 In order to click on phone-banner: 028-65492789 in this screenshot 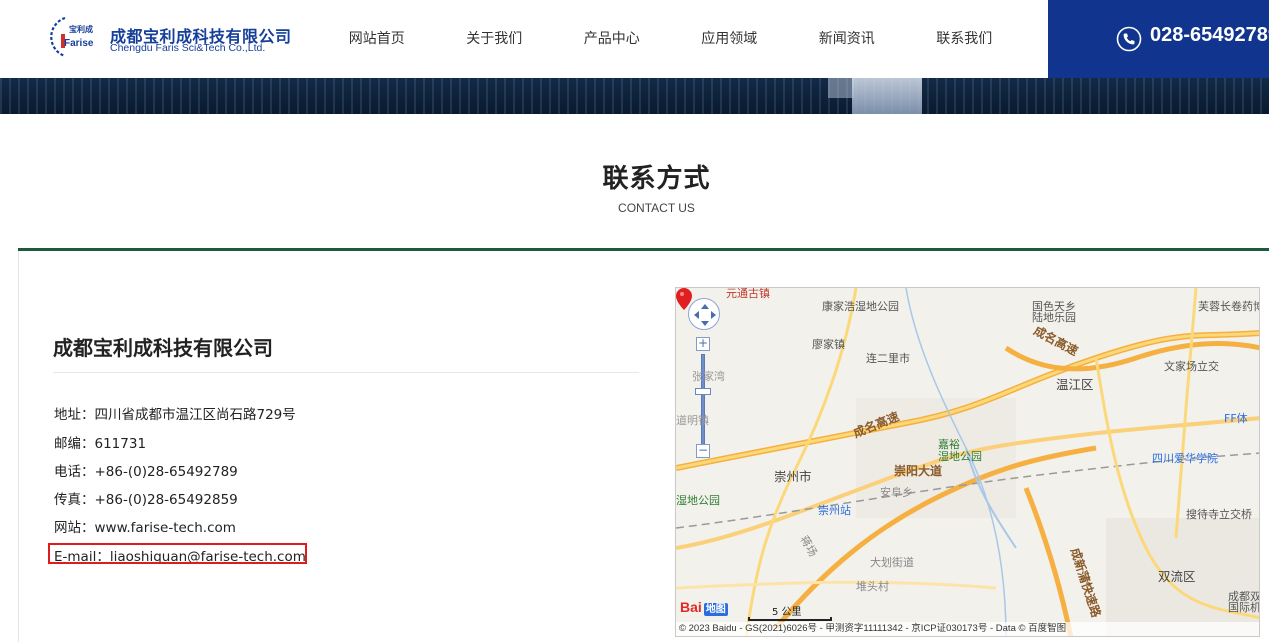, I will do `click(1158, 39)`.